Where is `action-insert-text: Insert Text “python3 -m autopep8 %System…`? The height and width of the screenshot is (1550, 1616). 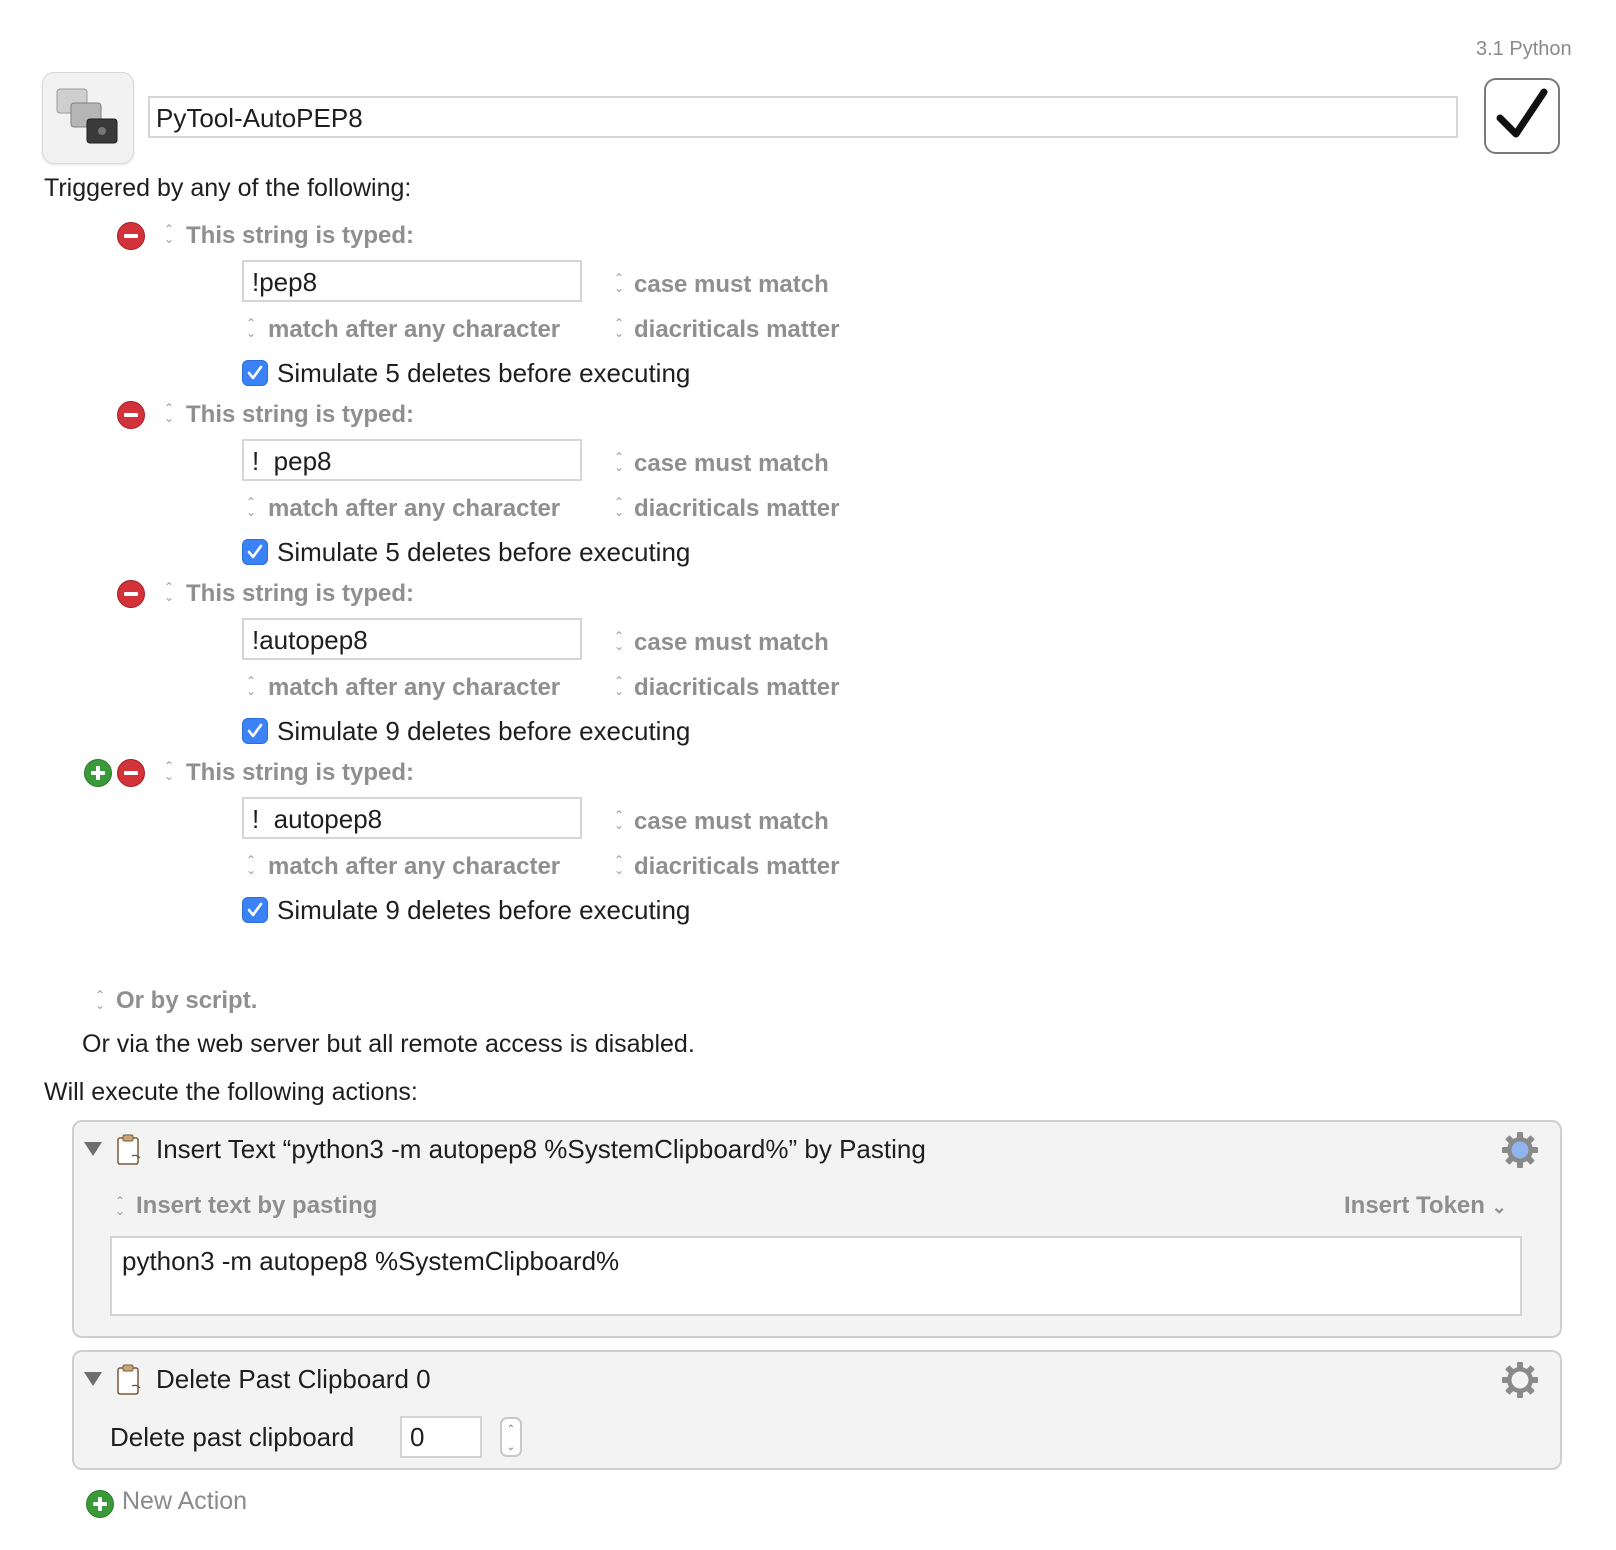 action-insert-text: Insert Text “python3 -m autopep8 %System… is located at coordinates (817, 1229).